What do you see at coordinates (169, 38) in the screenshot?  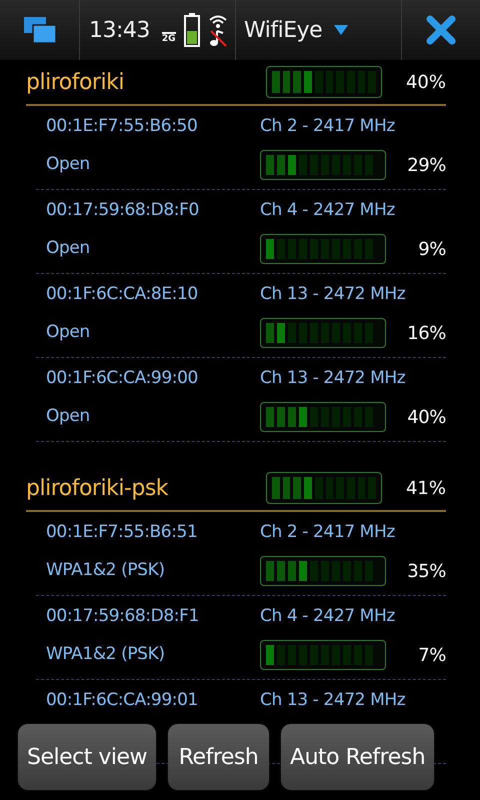 I see `network-indicator: 2G` at bounding box center [169, 38].